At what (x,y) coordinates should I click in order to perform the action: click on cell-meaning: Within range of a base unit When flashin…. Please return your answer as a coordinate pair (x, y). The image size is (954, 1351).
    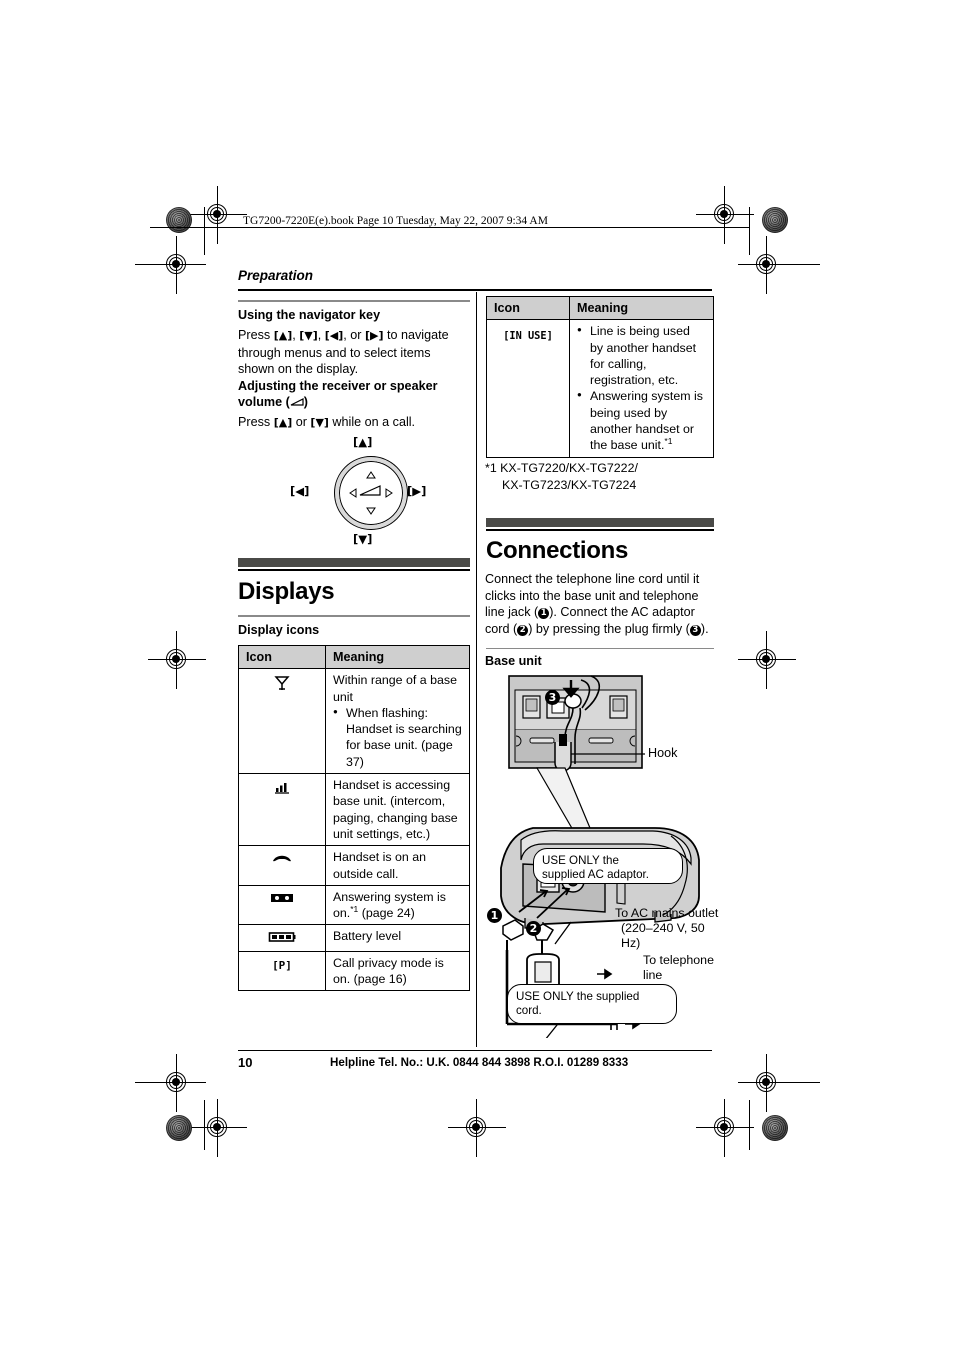
    Looking at the image, I should click on (397, 721).